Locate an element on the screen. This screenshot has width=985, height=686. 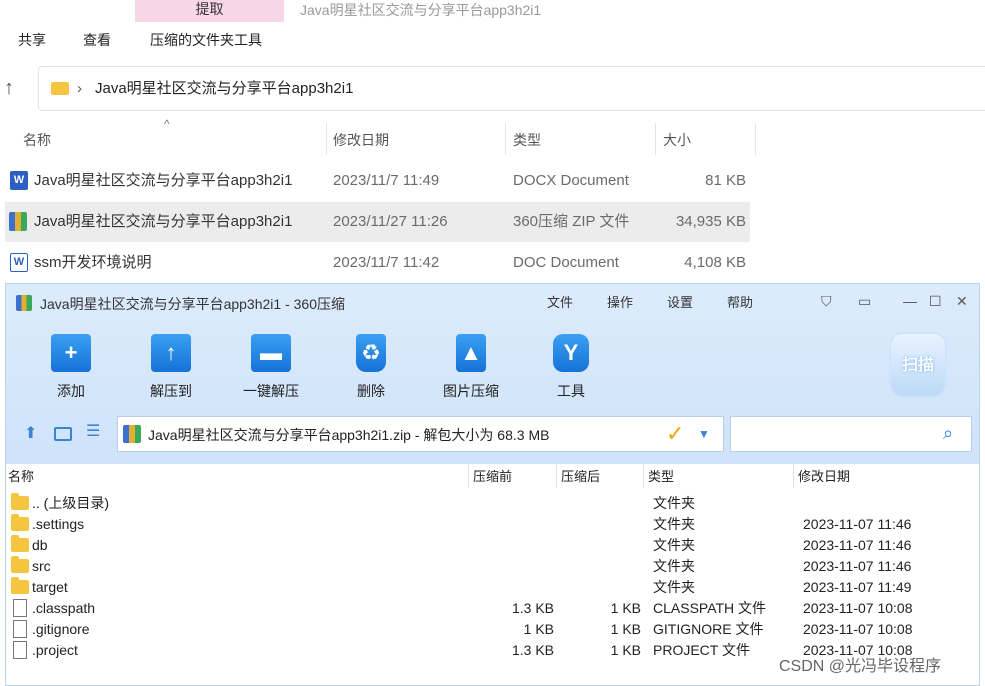
entry-type: PROJECT 文件 is located at coordinates (701, 650).